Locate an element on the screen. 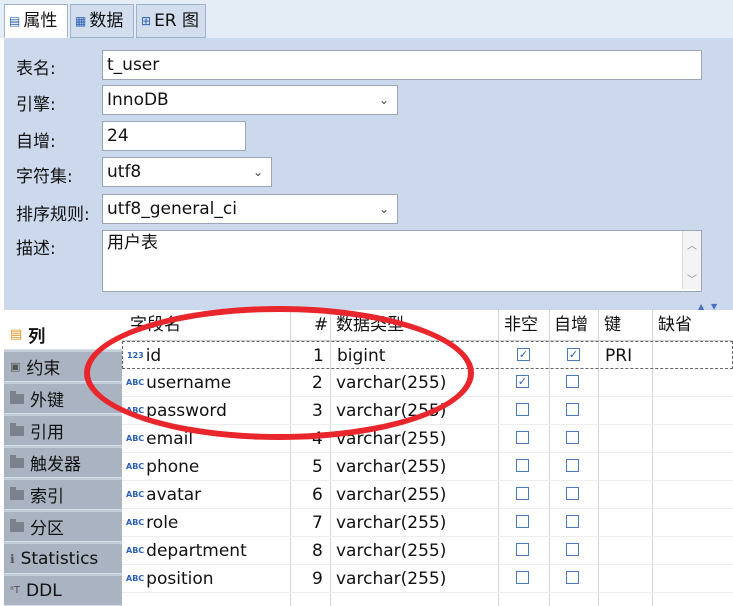 The height and width of the screenshot is (606, 733). sidebar-item-label: 触发器 is located at coordinates (55, 465).